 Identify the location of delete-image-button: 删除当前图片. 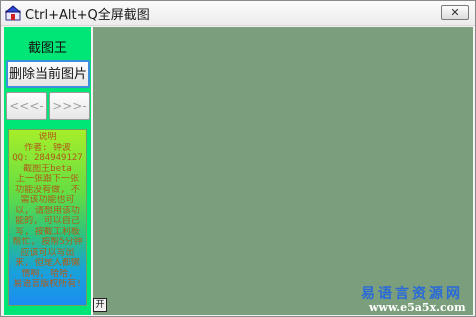
(48, 74).